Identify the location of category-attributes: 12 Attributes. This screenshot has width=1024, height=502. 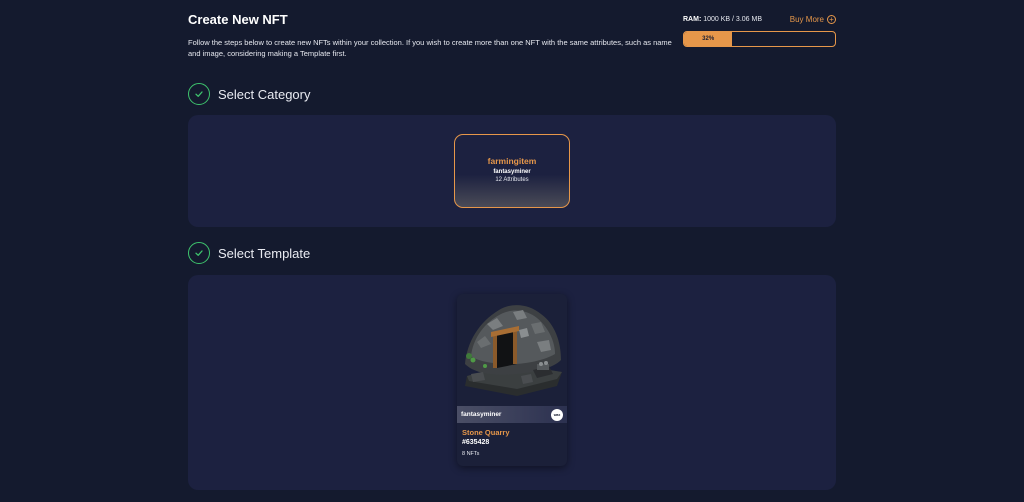
(512, 180).